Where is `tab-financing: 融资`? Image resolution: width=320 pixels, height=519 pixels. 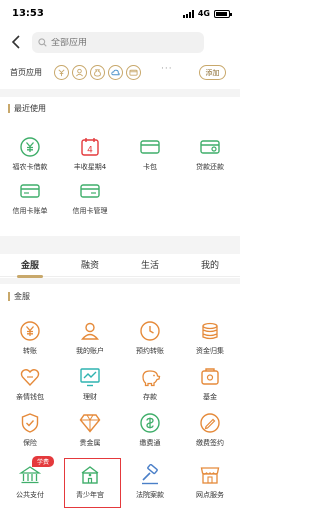 tab-financing: 融资 is located at coordinates (90, 264).